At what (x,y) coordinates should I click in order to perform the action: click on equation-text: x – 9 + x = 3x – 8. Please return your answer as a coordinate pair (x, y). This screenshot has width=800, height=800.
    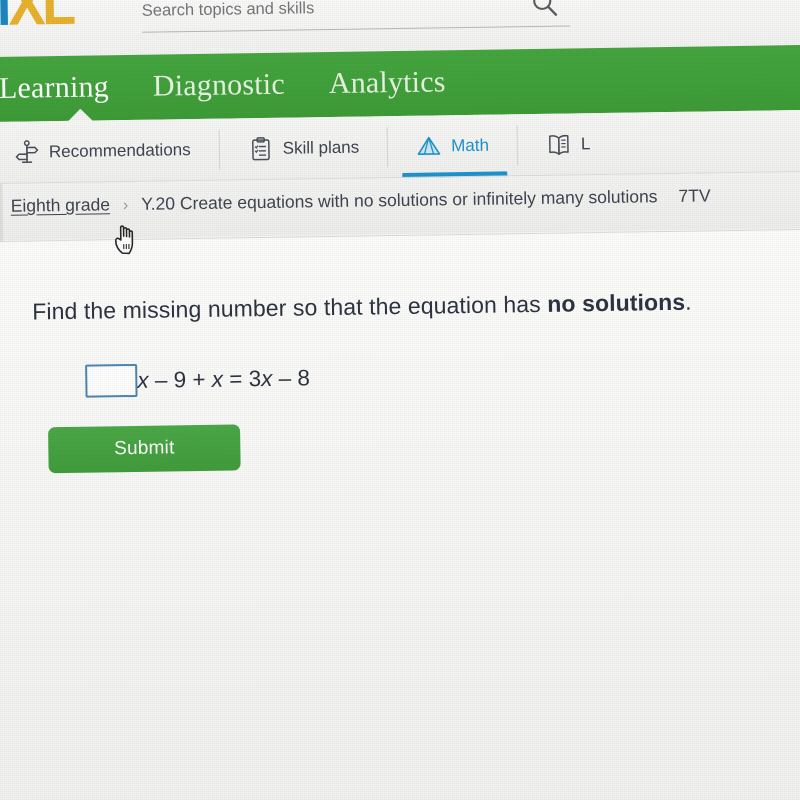
    Looking at the image, I should click on (224, 378).